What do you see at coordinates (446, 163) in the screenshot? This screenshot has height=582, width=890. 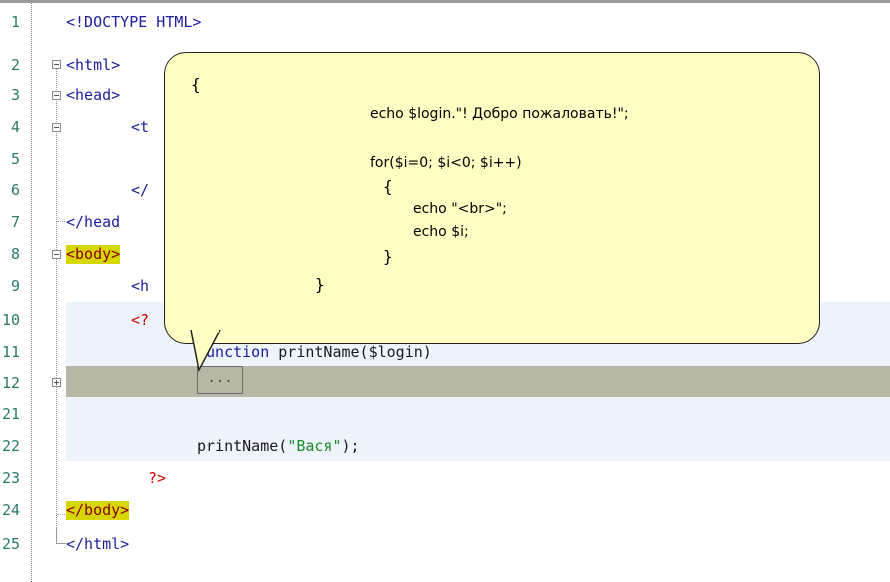 I see `tooltip-for-loop: for($i=0; $i<0; $i++)` at bounding box center [446, 163].